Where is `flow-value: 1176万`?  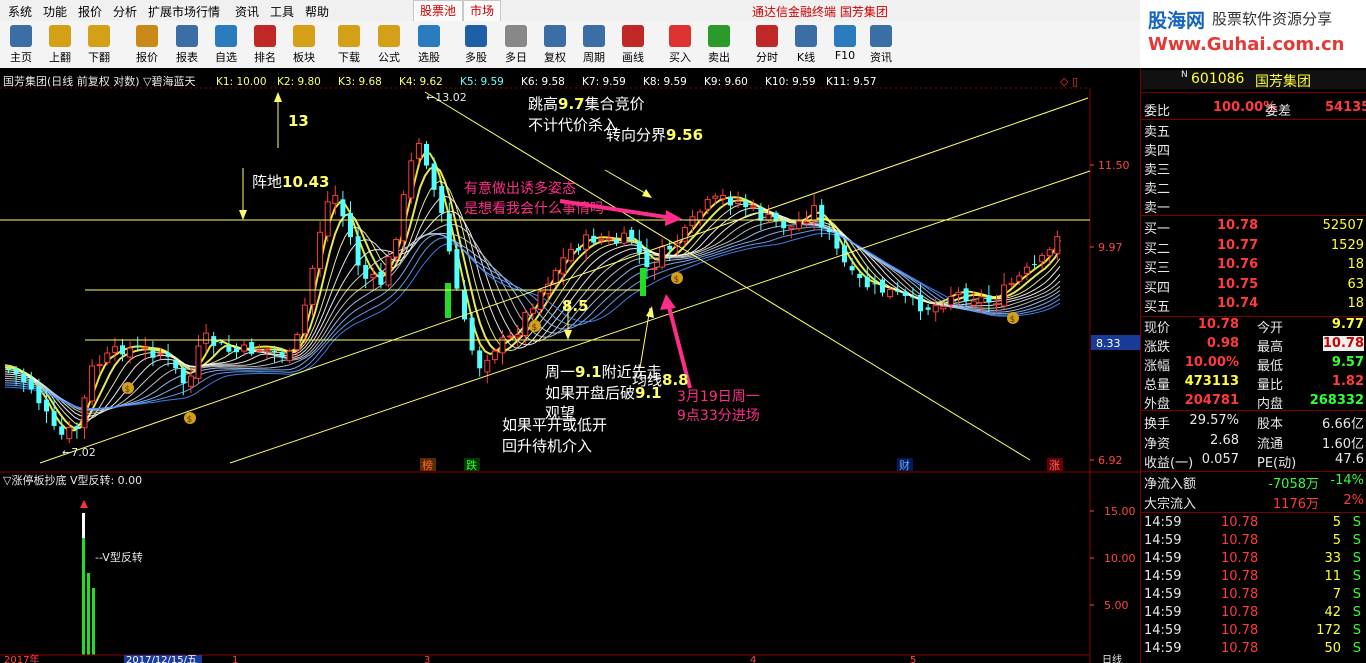 flow-value: 1176万 is located at coordinates (1295, 504).